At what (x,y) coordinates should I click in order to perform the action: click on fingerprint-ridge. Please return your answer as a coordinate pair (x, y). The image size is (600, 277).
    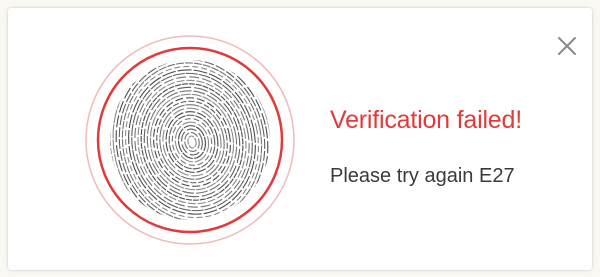
    Looking at the image, I should click on (192, 142).